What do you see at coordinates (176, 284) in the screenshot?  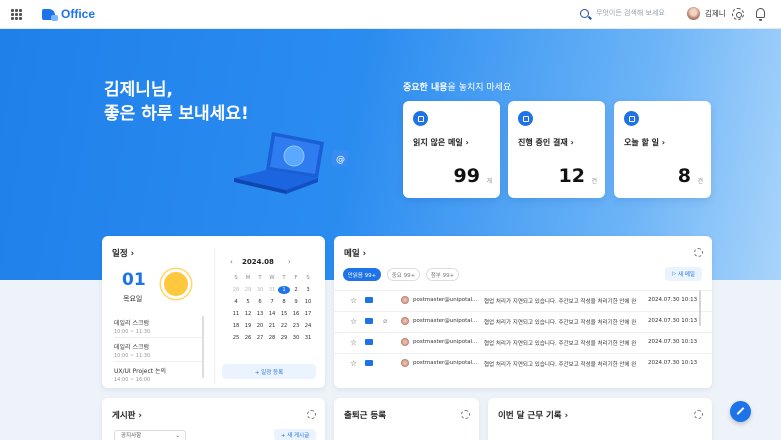 I see `sunny-weather-icon` at bounding box center [176, 284].